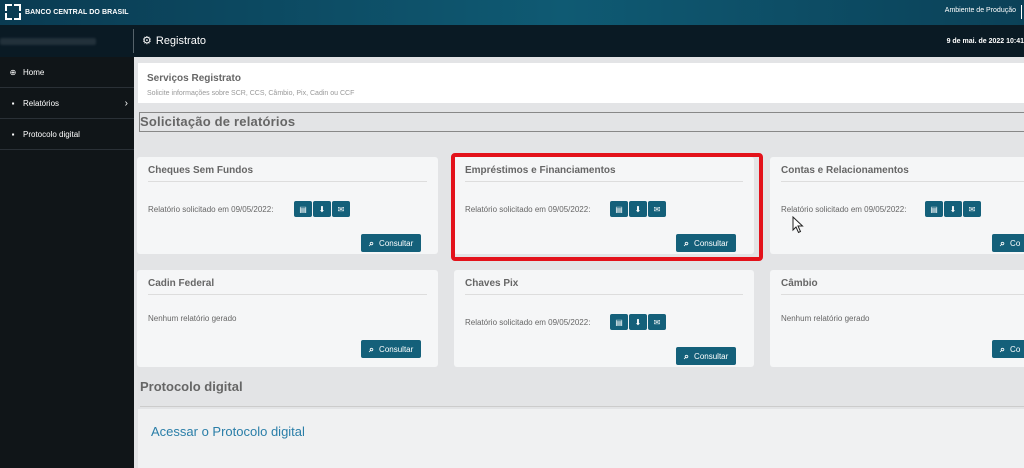 This screenshot has height=468, width=1024. I want to click on app-header: ⚙ Registrato 9 de mai. de 2022 10:41, so click(512, 41).